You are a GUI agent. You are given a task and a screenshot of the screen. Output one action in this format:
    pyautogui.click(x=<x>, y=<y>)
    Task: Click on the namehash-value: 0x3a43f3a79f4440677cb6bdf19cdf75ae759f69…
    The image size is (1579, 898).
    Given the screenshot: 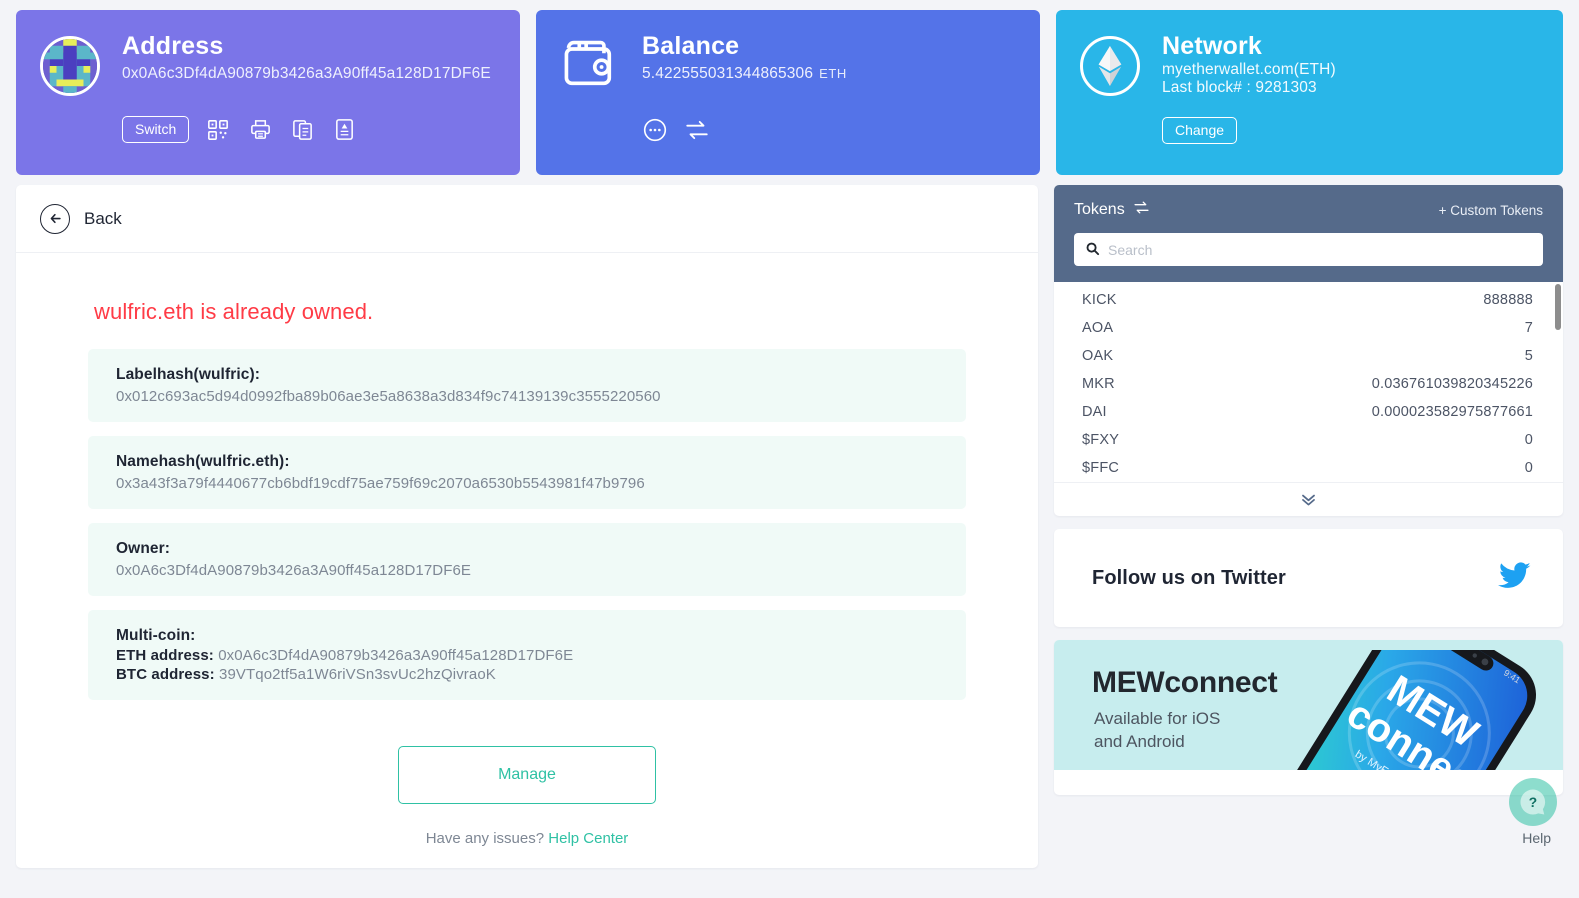 What is the action you would take?
    pyautogui.click(x=380, y=483)
    